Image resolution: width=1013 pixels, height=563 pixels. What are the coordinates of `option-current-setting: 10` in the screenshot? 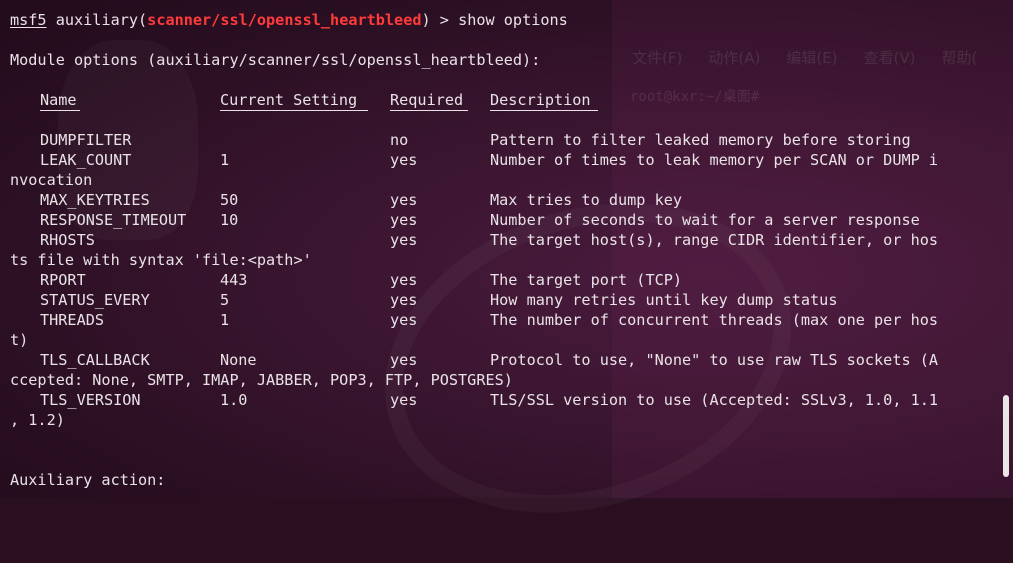 It's located at (229, 220).